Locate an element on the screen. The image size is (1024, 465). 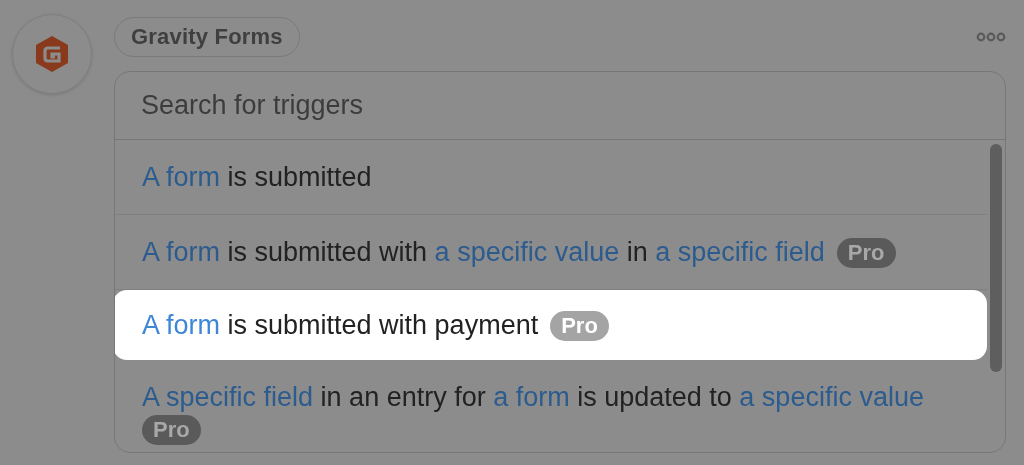
more-menu-icon is located at coordinates (991, 37).